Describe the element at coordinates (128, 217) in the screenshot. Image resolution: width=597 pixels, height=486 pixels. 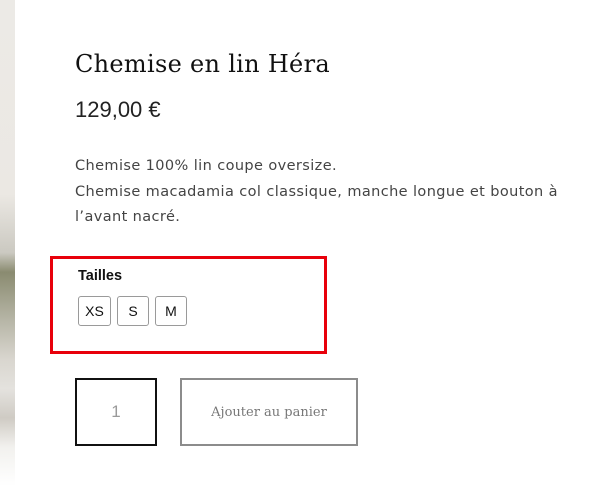
I see `description-line: l’avant nacré.` at that location.